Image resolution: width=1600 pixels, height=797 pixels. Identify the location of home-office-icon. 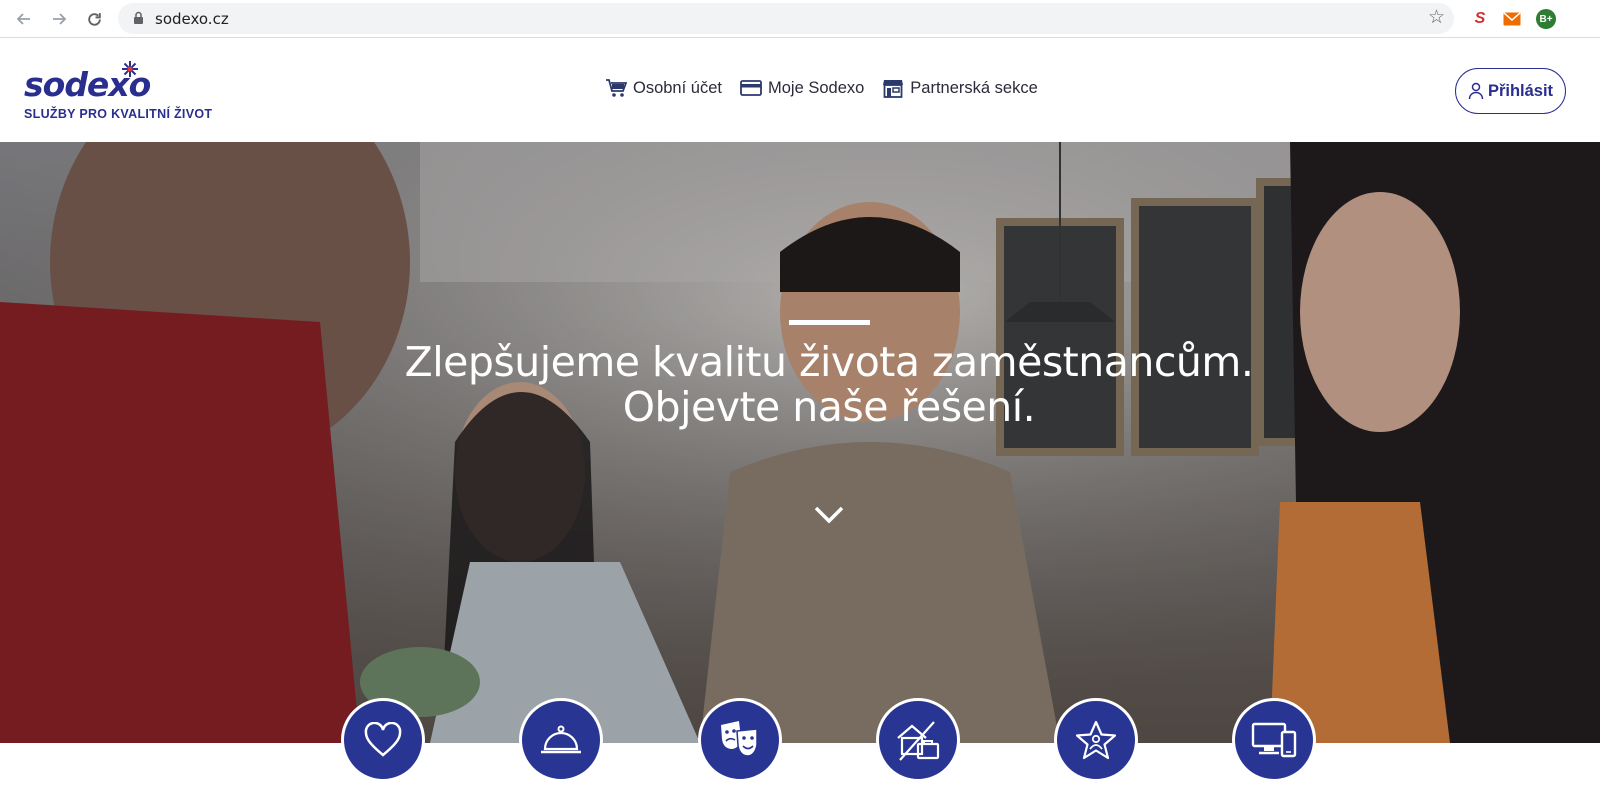
(918, 741).